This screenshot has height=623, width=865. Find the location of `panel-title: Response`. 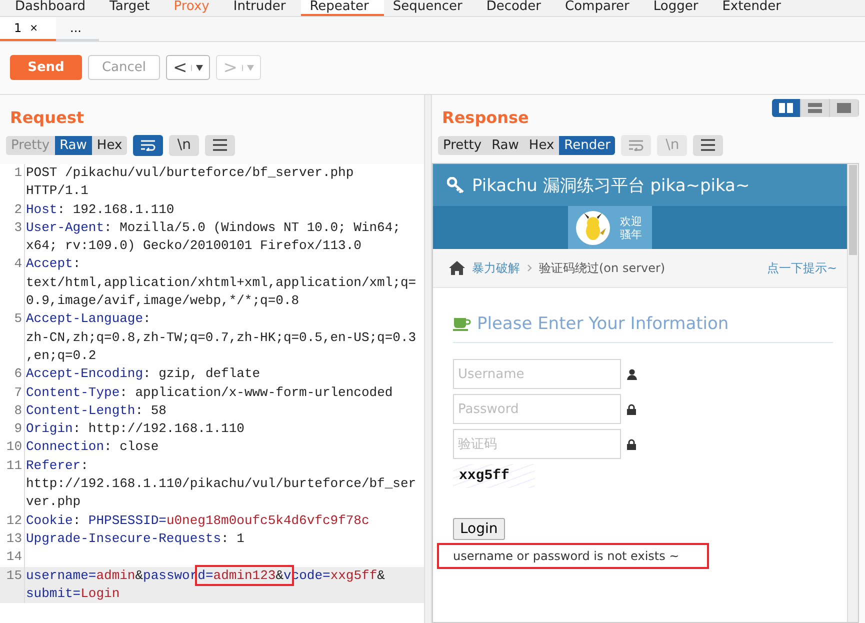

panel-title: Response is located at coordinates (485, 117).